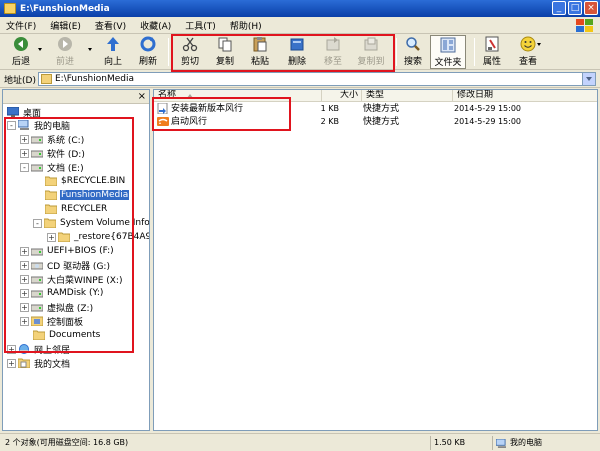 This screenshot has width=600, height=451. Describe the element at coordinates (21, 25) in the screenshot. I see `menu-file: 文件(F)` at that location.